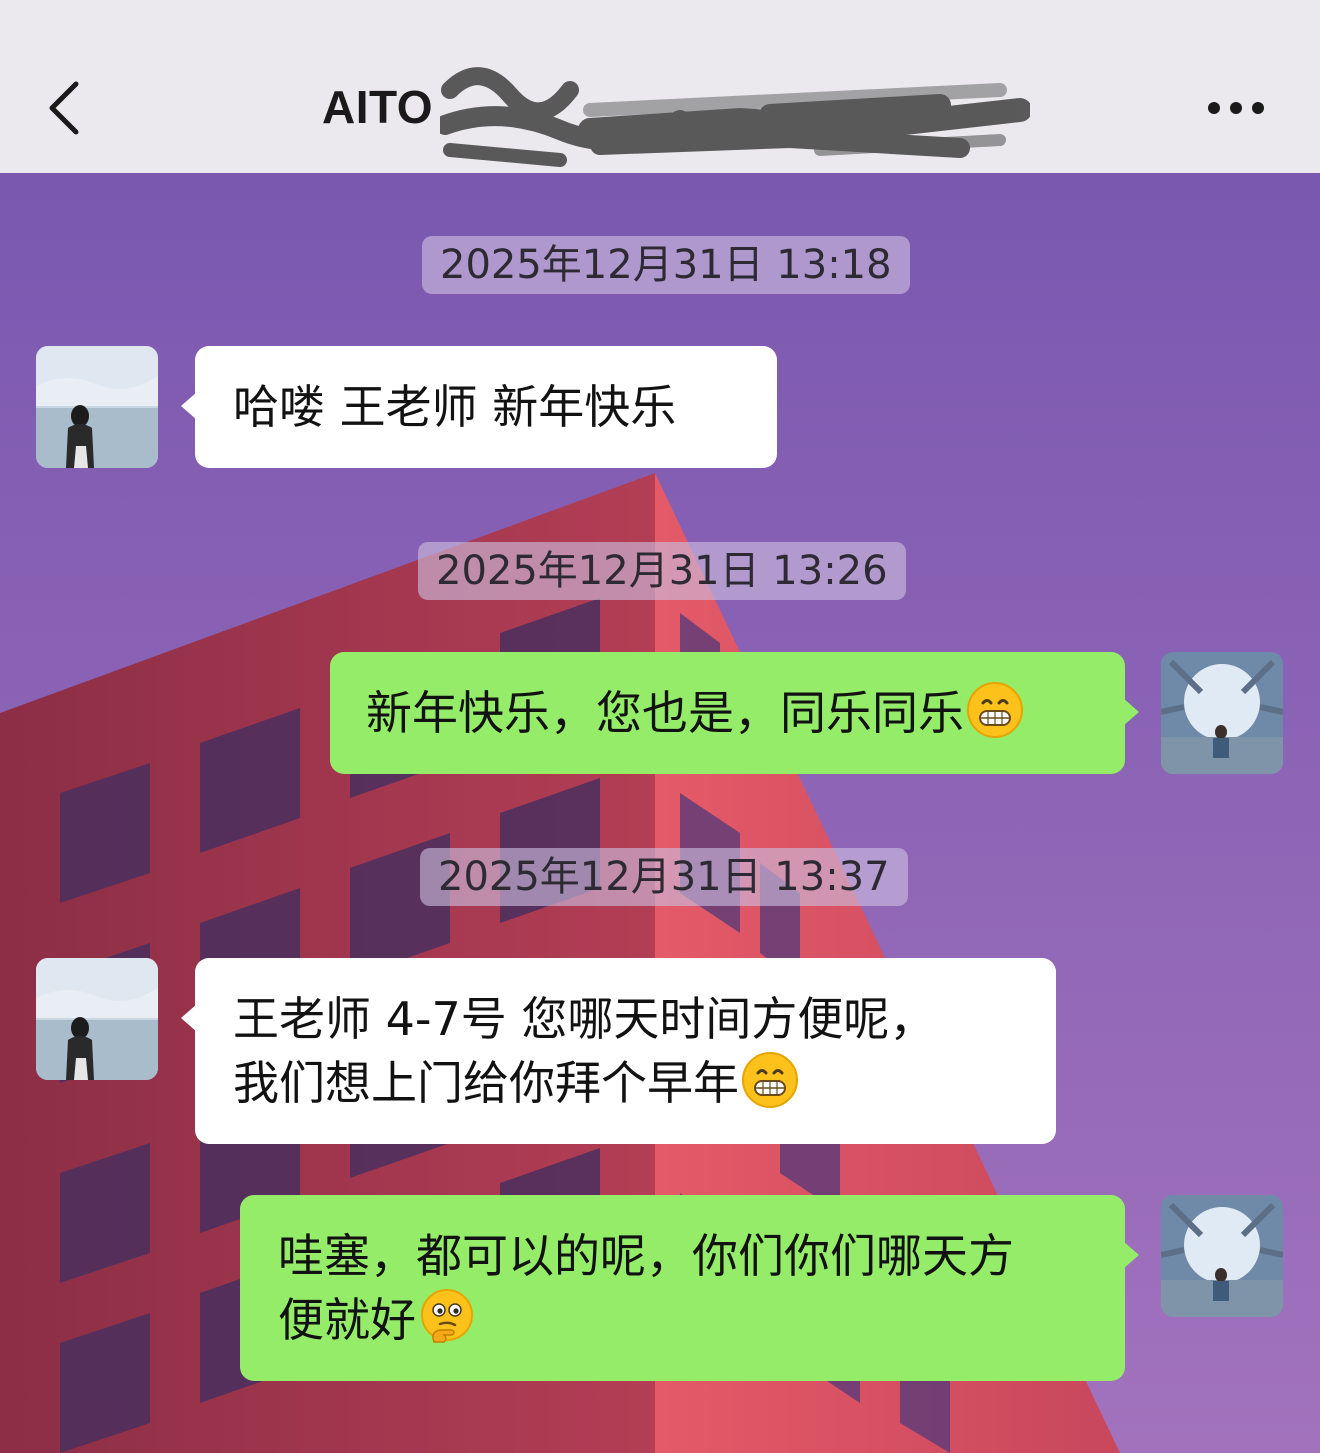 Image resolution: width=1320 pixels, height=1453 pixels. Describe the element at coordinates (664, 877) in the screenshot. I see `message-timestamp: 2025年12月31日 13:37` at that location.